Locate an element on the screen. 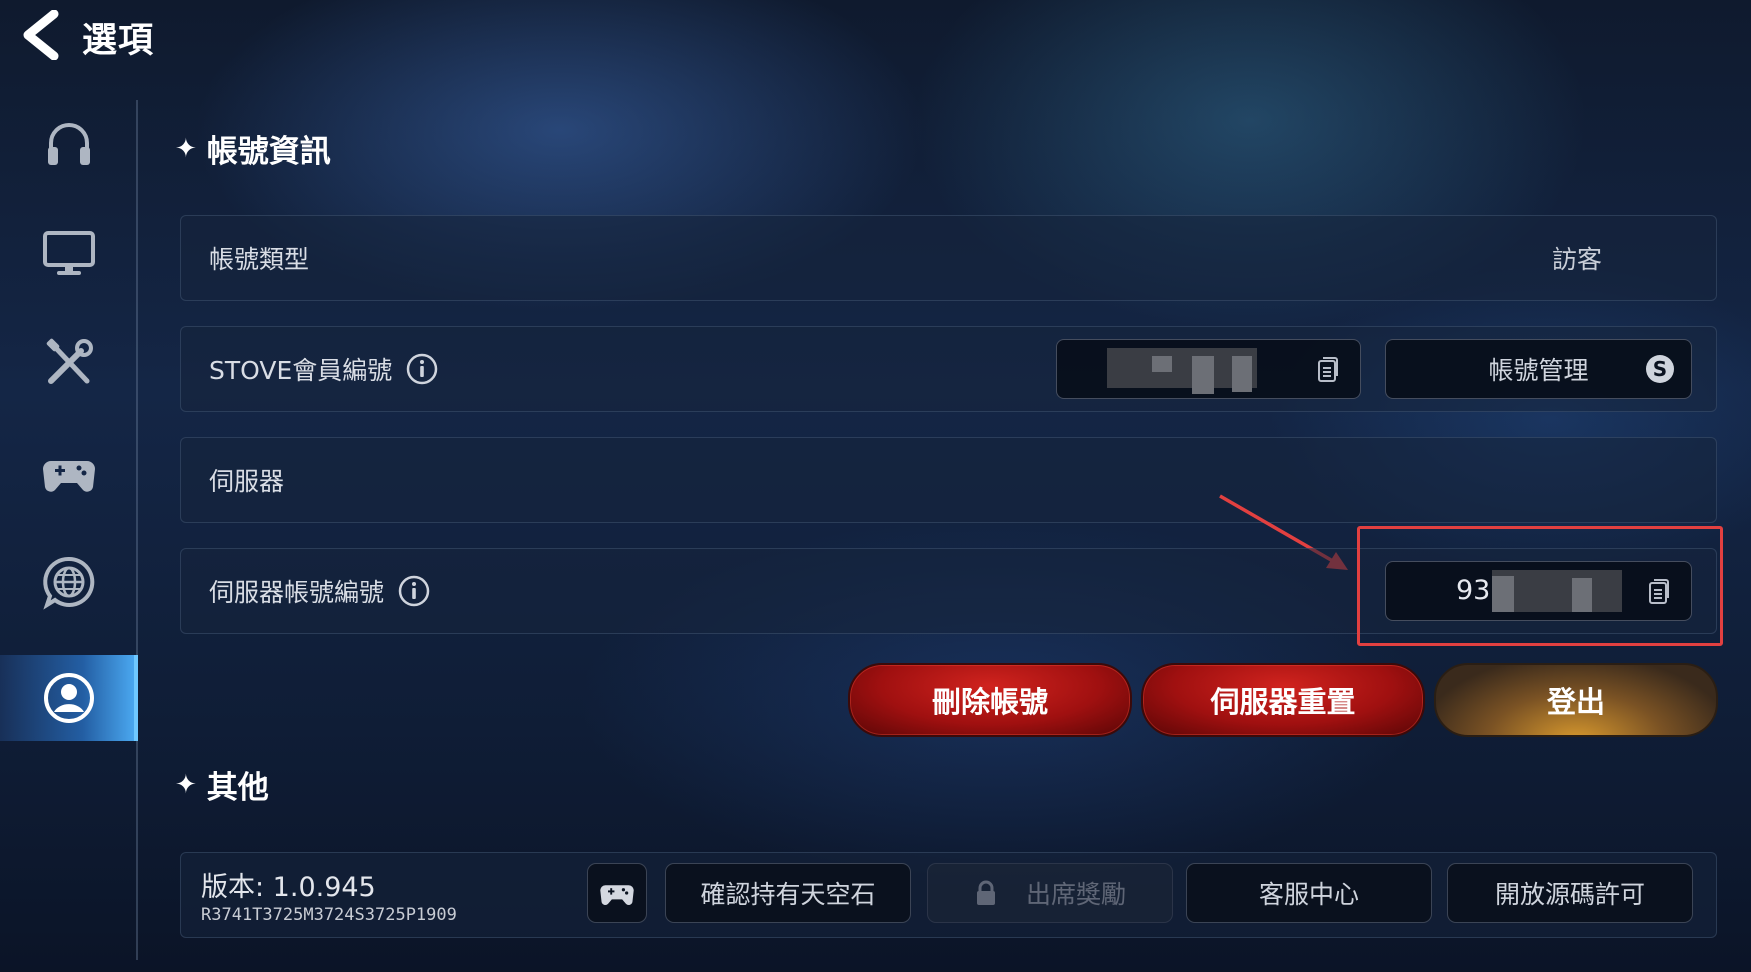 The image size is (1751, 972). stove-id-label-group: STOVE會員編號 is located at coordinates (323, 369).